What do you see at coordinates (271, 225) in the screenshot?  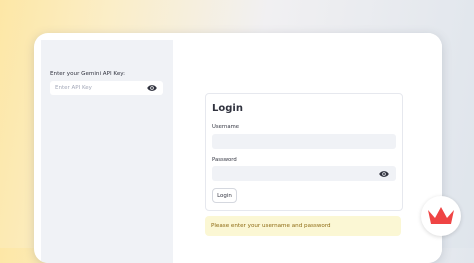 I see `alert-message: Please enter your username and password` at bounding box center [271, 225].